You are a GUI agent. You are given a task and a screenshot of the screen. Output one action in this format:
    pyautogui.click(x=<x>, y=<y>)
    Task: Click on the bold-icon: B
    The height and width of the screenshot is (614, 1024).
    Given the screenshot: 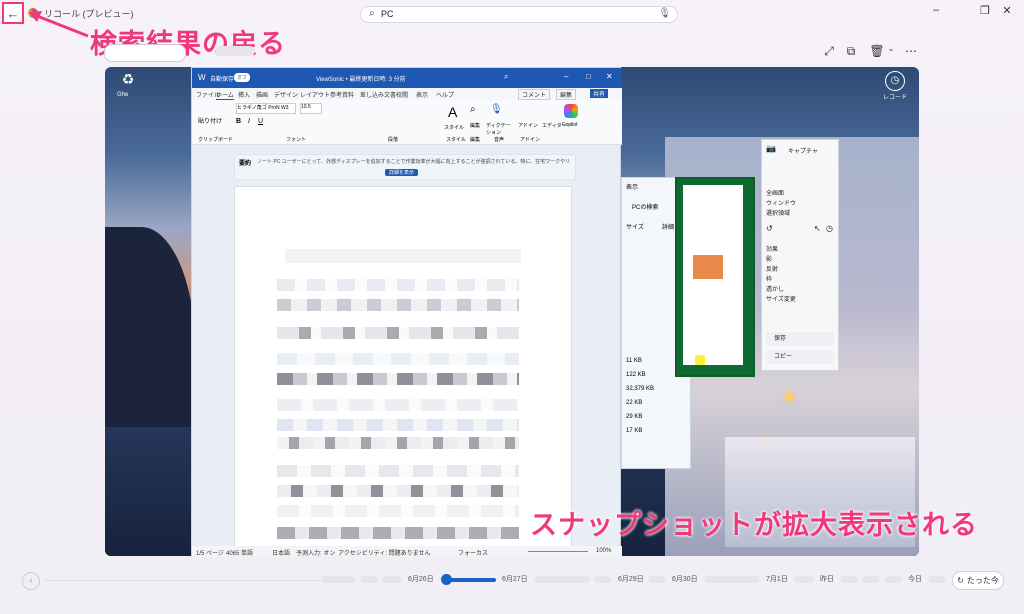 What is the action you would take?
    pyautogui.click(x=238, y=121)
    